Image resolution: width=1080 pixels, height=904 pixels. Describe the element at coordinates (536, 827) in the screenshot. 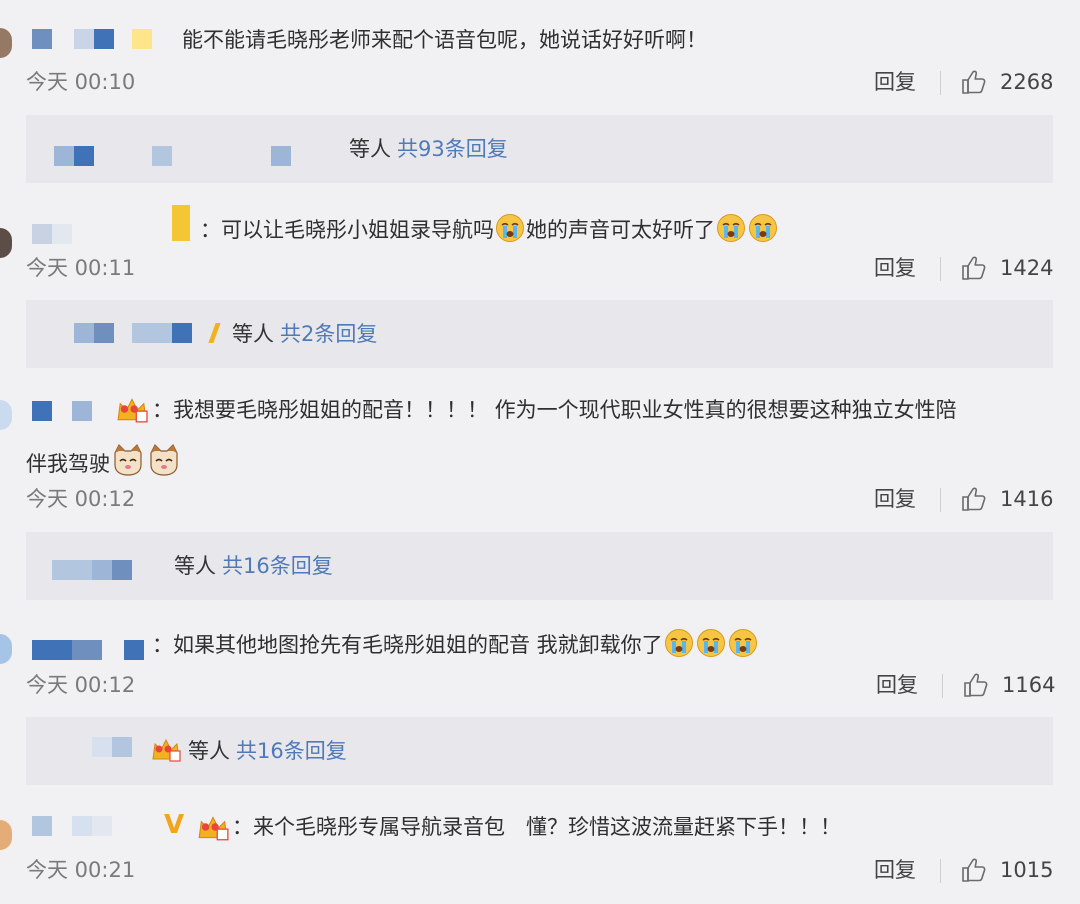

I see `comment-text: ：来个毛晓彤专属导航录音包 懂？珍惜这波流量赶紧下手！！！` at that location.